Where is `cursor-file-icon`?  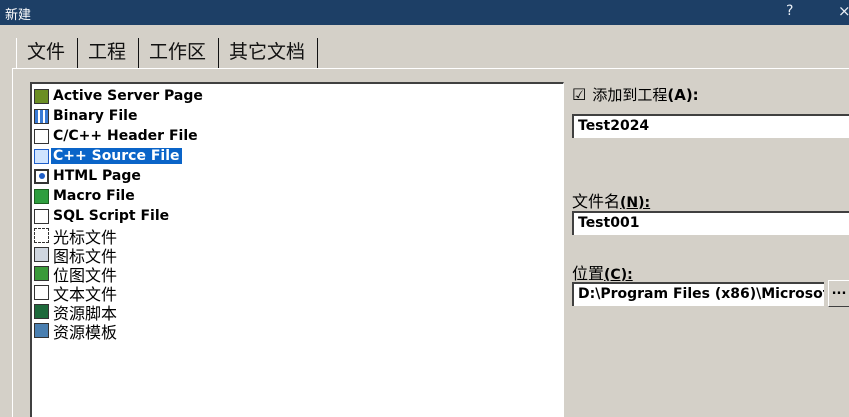 cursor-file-icon is located at coordinates (41, 235).